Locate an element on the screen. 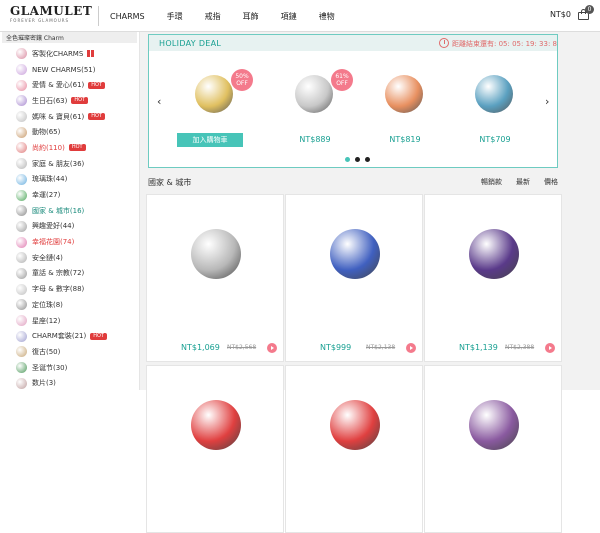 This screenshot has height=533, width=600. logo-text: GLAMULET is located at coordinates (51, 11).